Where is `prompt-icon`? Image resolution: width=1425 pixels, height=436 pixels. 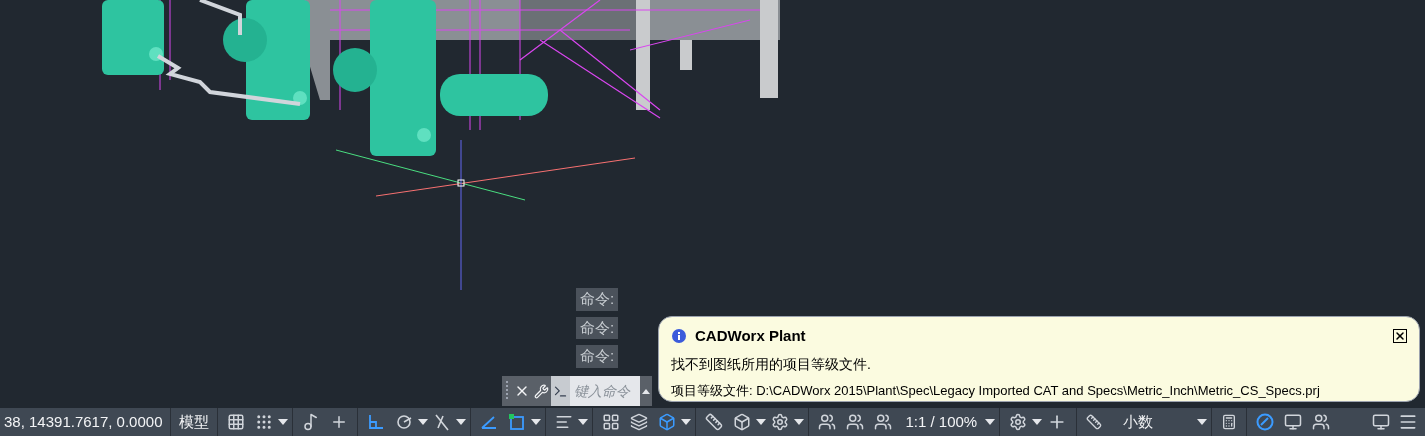
prompt-icon is located at coordinates (560, 391).